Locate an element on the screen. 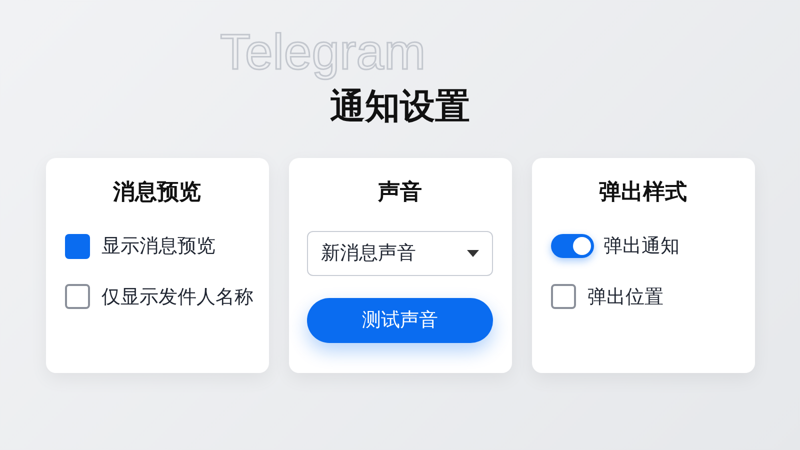  toggle-label: 弹出通知 is located at coordinates (642, 246).